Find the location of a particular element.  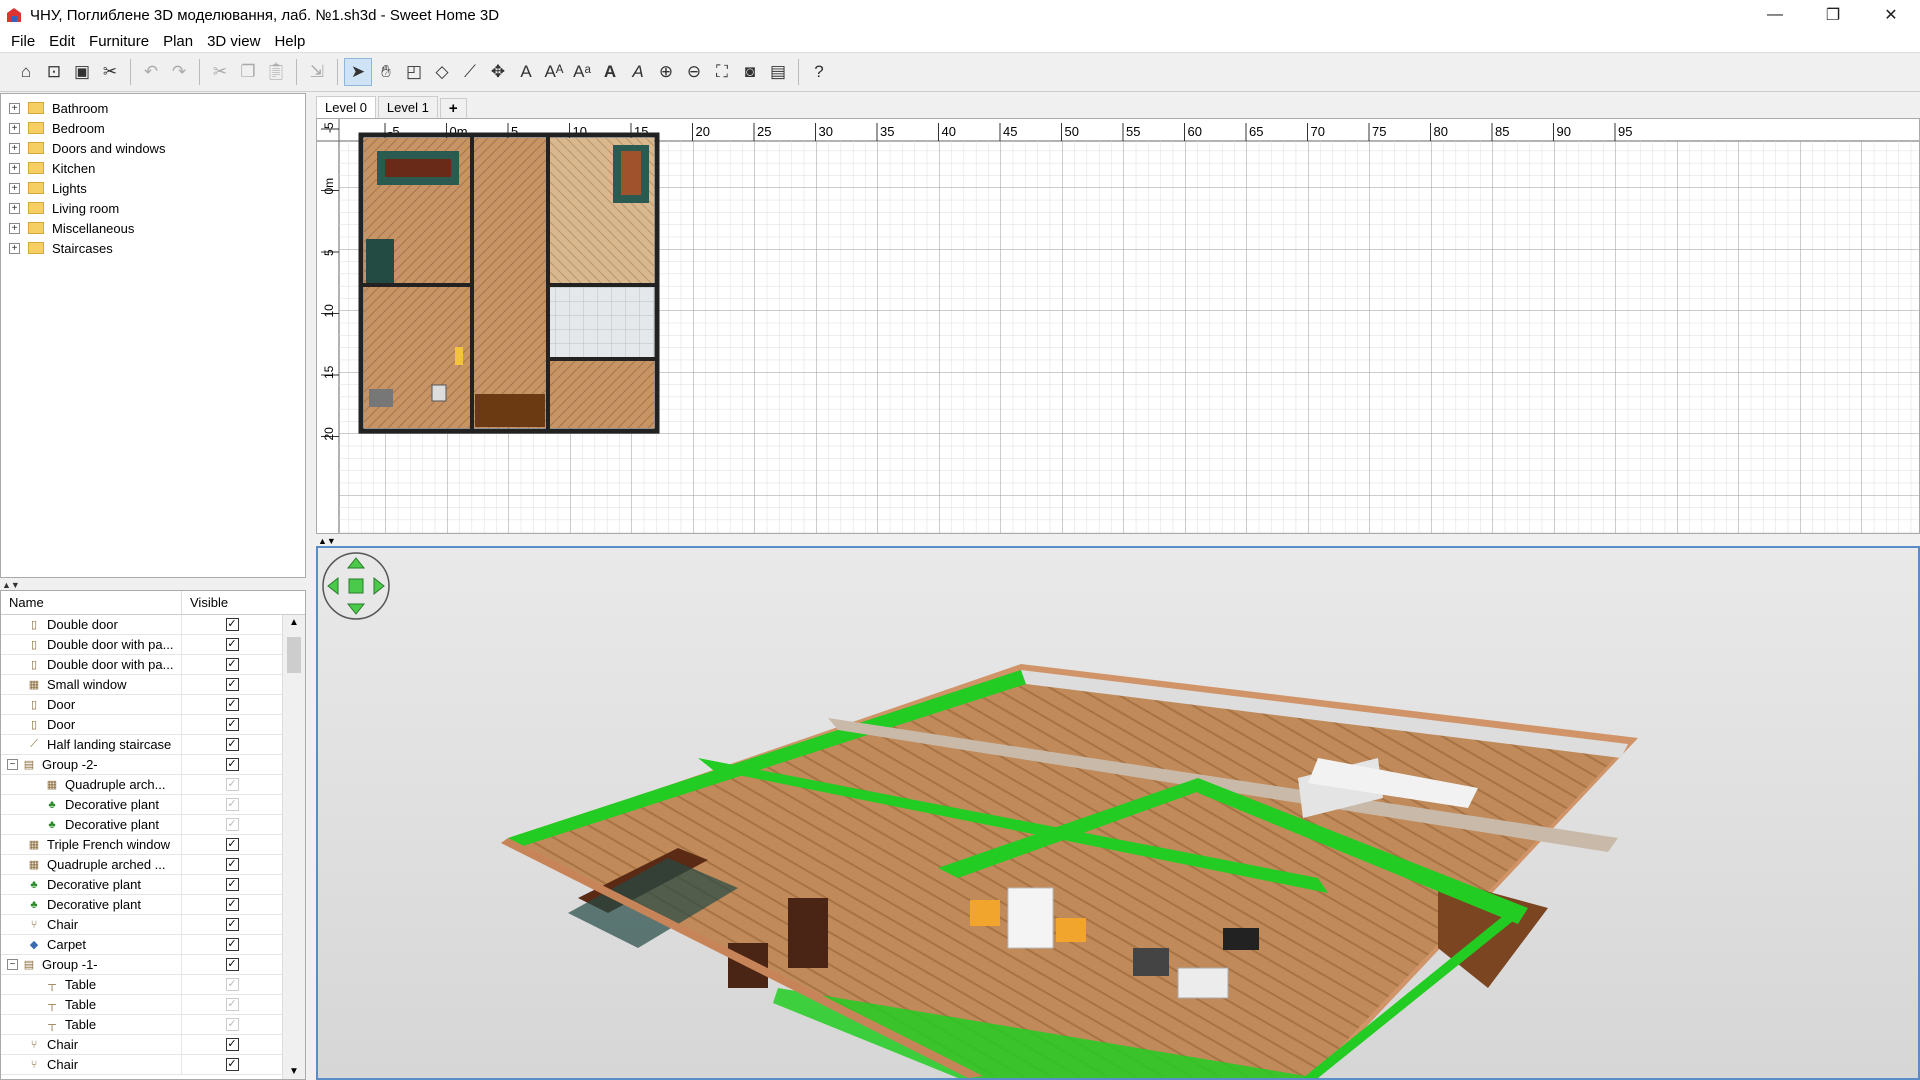

menu-file: File is located at coordinates (23, 41).